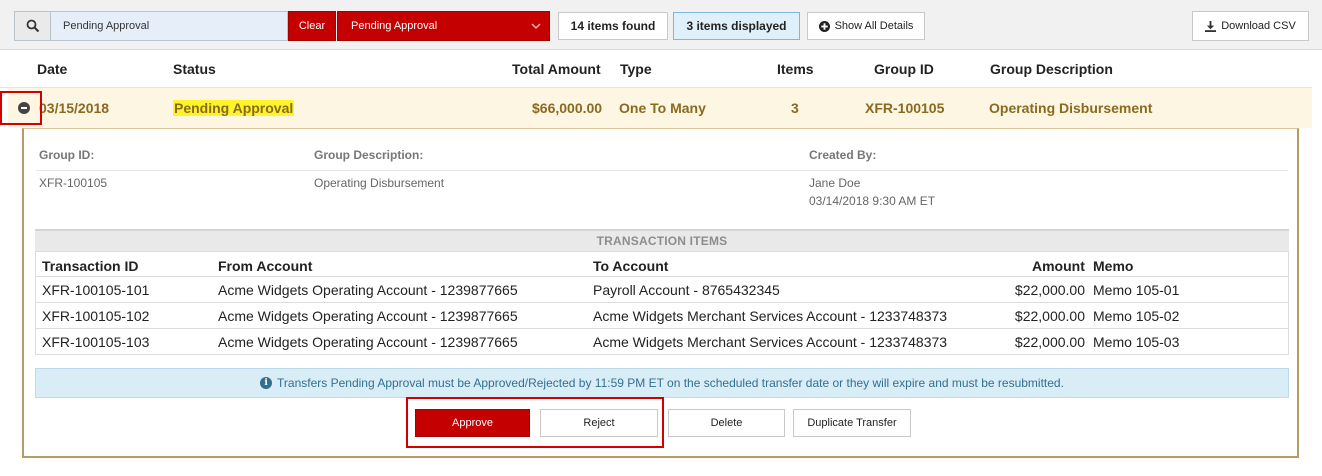  Describe the element at coordinates (567, 108) in the screenshot. I see `row-total-amount: $66,000.00` at that location.